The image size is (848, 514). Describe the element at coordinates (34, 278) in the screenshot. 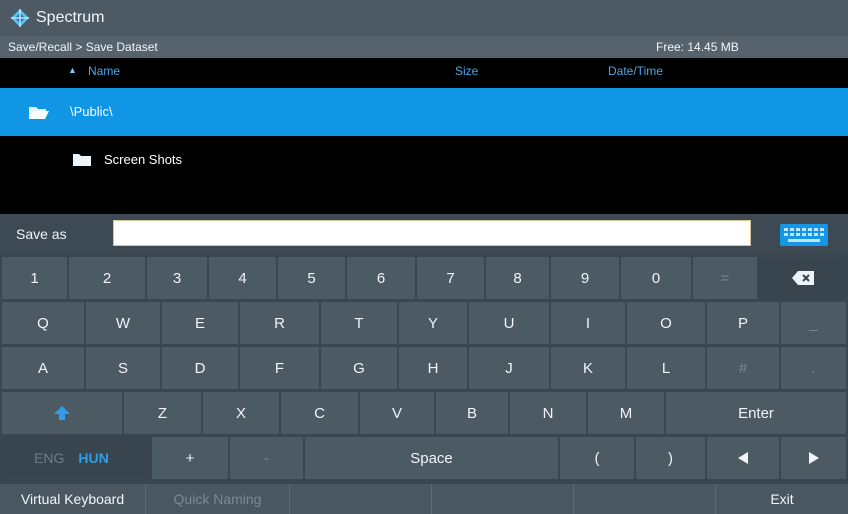

I see `key-1: 1` at that location.